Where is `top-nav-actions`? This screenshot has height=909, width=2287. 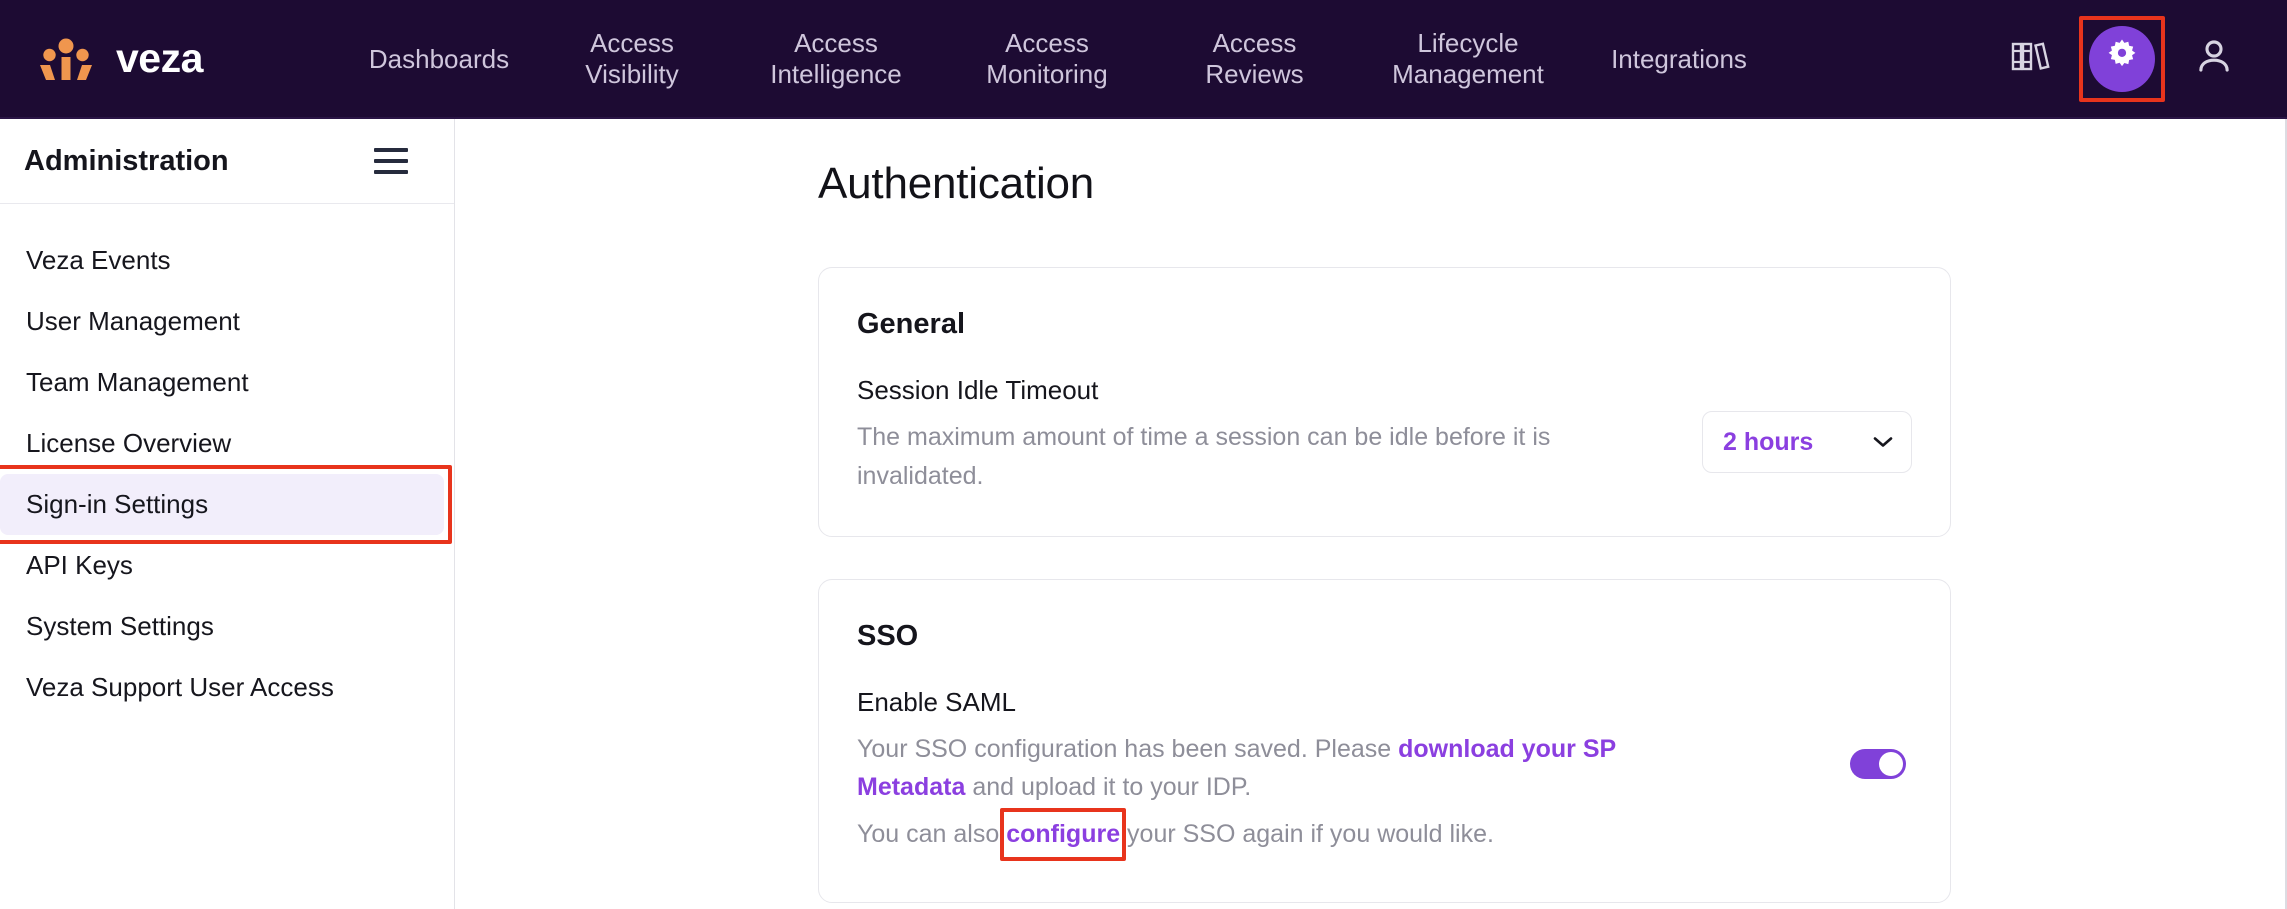
top-nav-actions is located at coordinates (2140, 58).